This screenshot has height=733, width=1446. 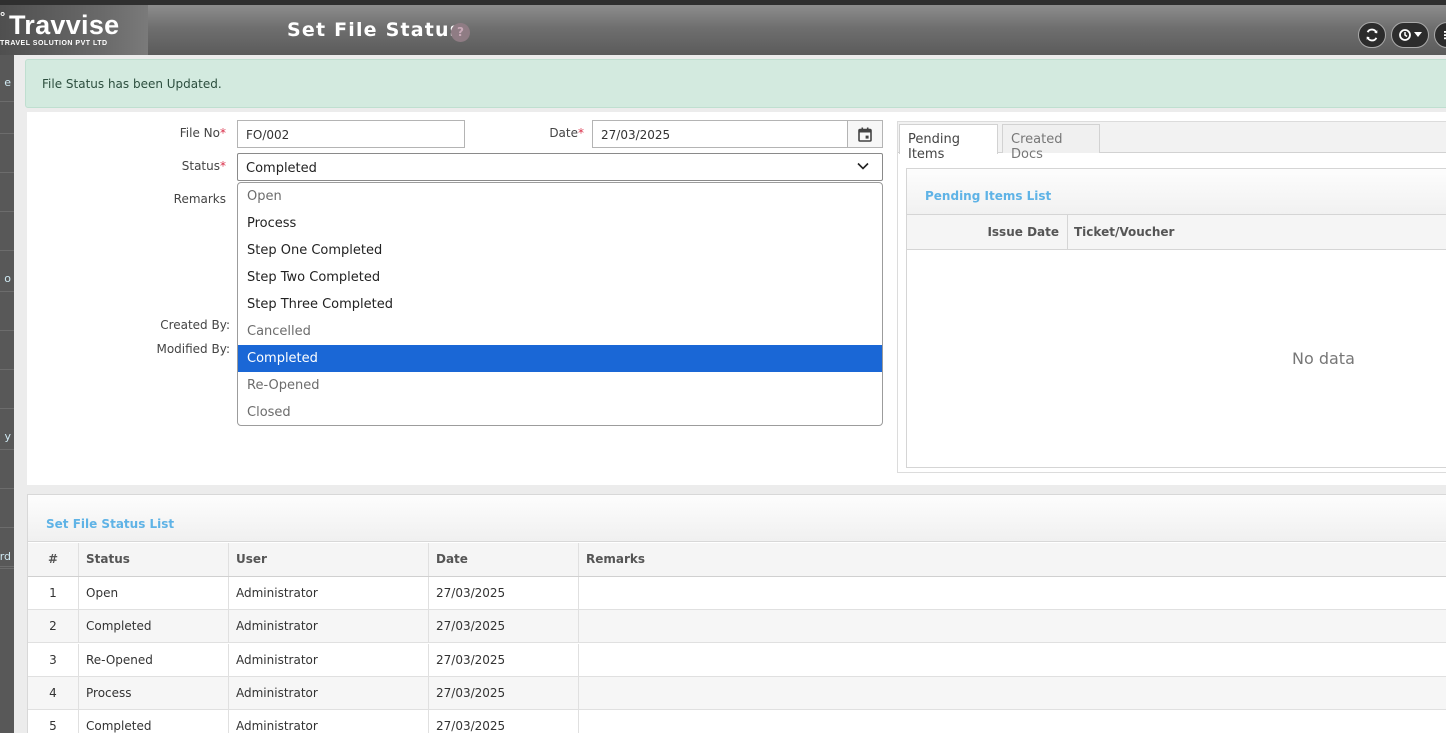 I want to click on pending-items-title: Pending Items List, so click(x=1176, y=192).